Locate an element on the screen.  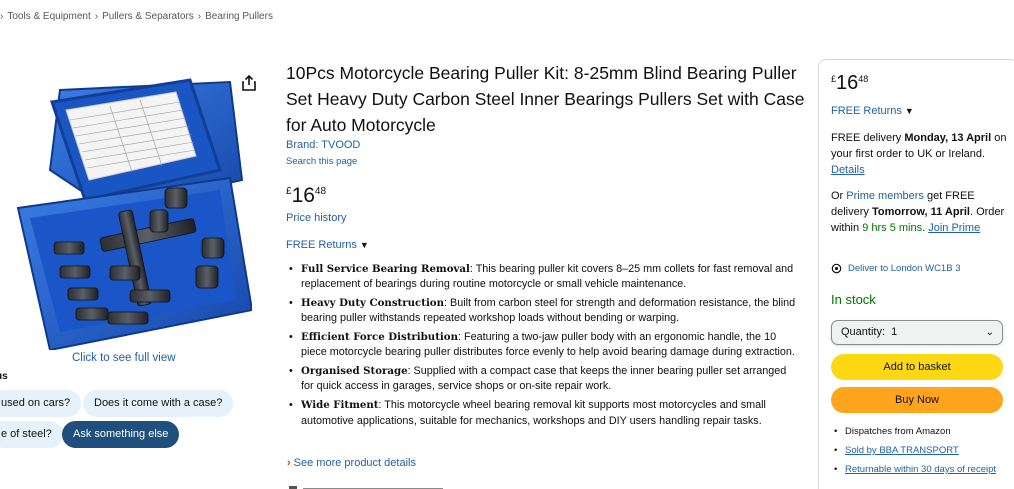
buybox-price: £1648 is located at coordinates (849, 83).